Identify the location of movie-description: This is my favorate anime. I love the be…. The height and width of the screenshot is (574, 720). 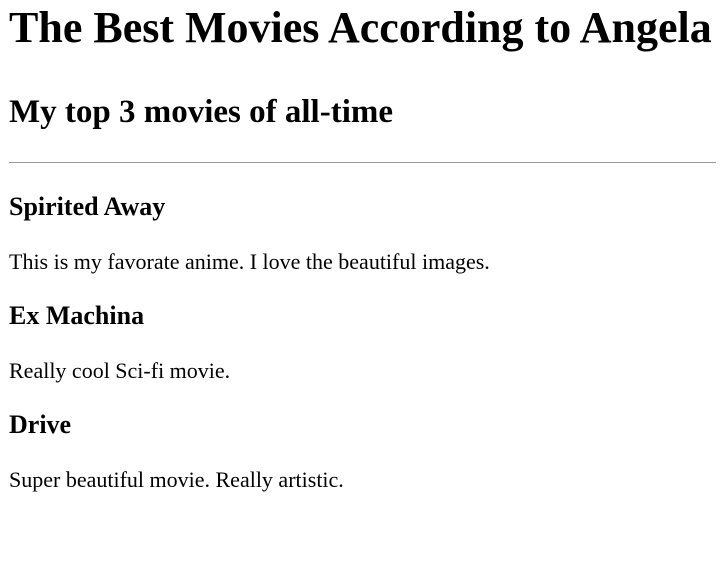
(249, 261).